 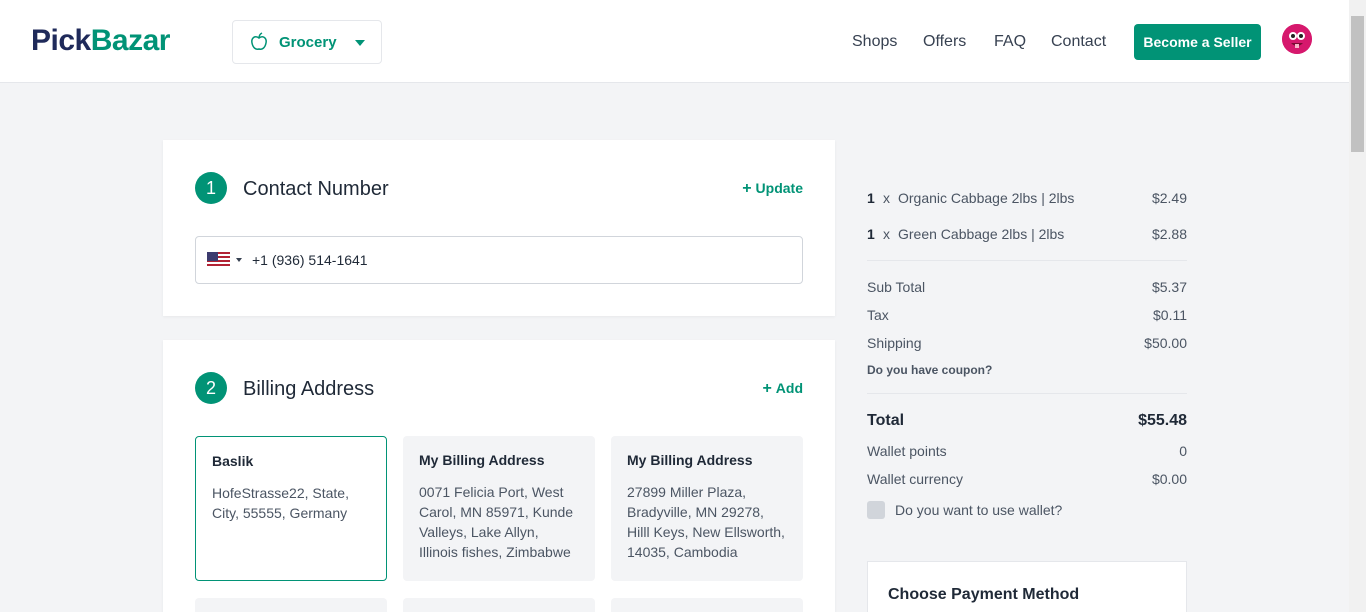 I want to click on chevron-down-icon, so click(x=360, y=43).